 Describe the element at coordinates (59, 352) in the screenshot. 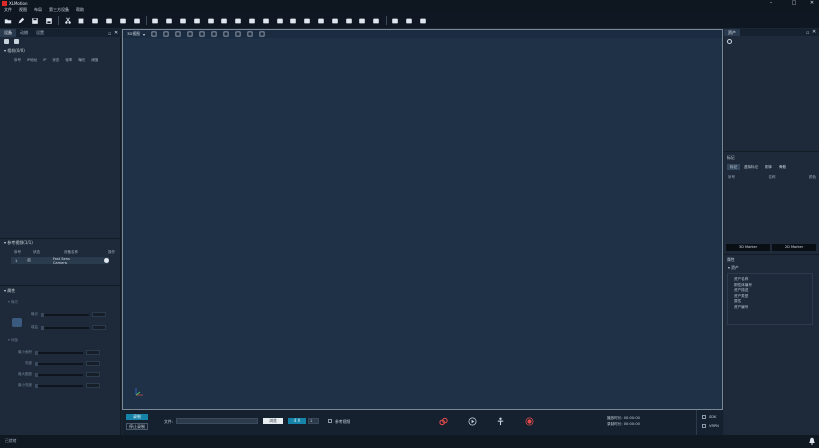

I see `min-area-slider` at that location.